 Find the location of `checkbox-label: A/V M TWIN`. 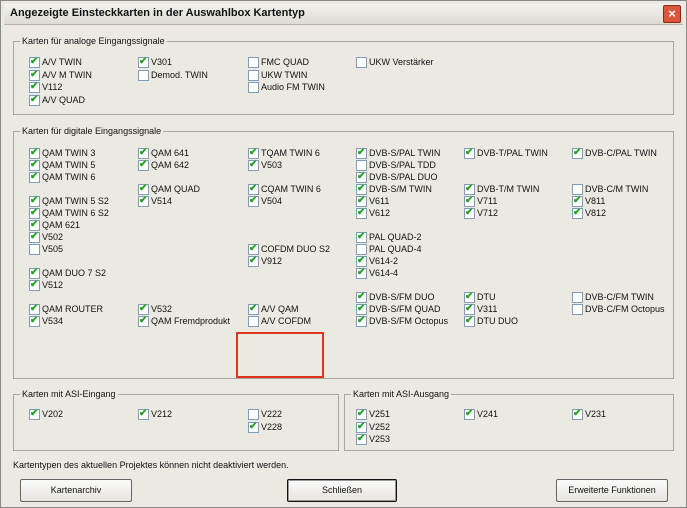

checkbox-label: A/V M TWIN is located at coordinates (67, 75).